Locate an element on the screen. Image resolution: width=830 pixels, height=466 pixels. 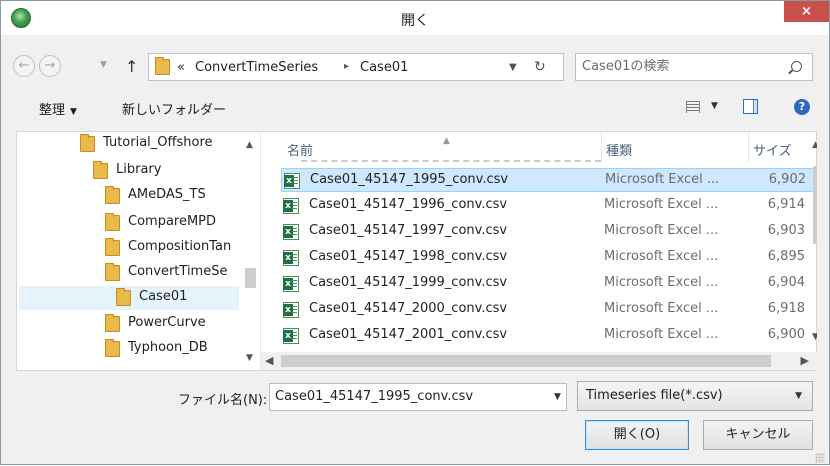
back-button: ← is located at coordinates (24, 66).